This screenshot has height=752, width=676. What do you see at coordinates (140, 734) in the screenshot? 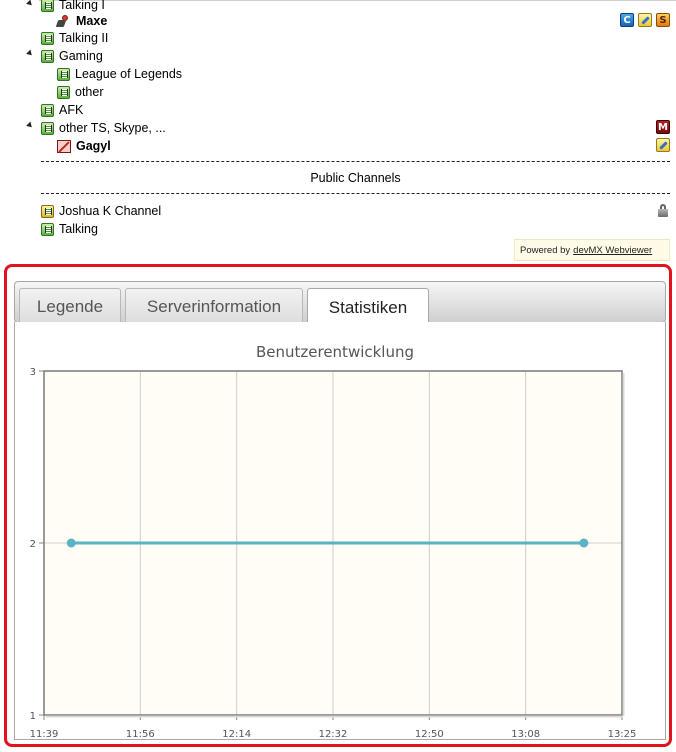
I see `x-tick-label: 11:56` at bounding box center [140, 734].